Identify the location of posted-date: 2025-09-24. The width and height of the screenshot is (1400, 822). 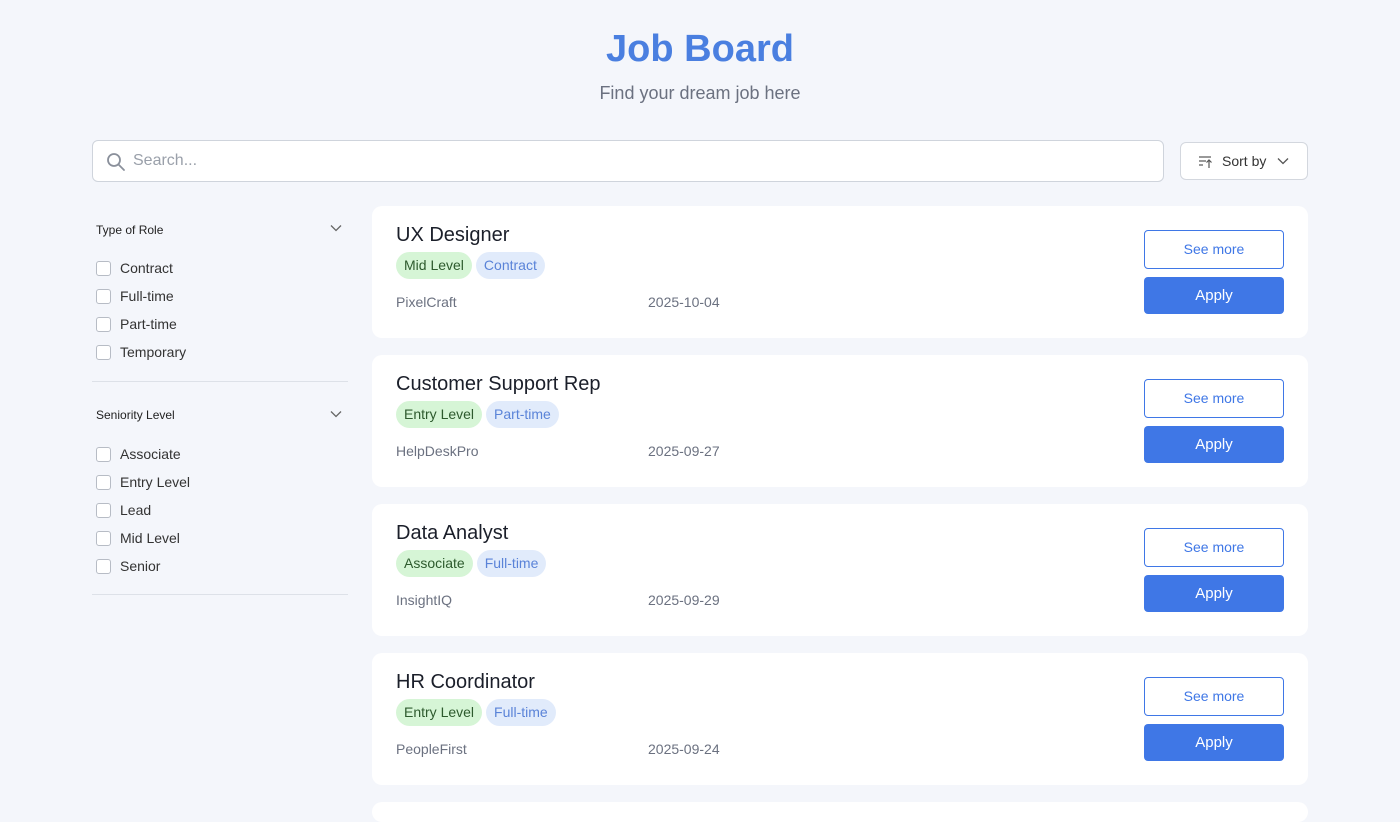
(684, 749).